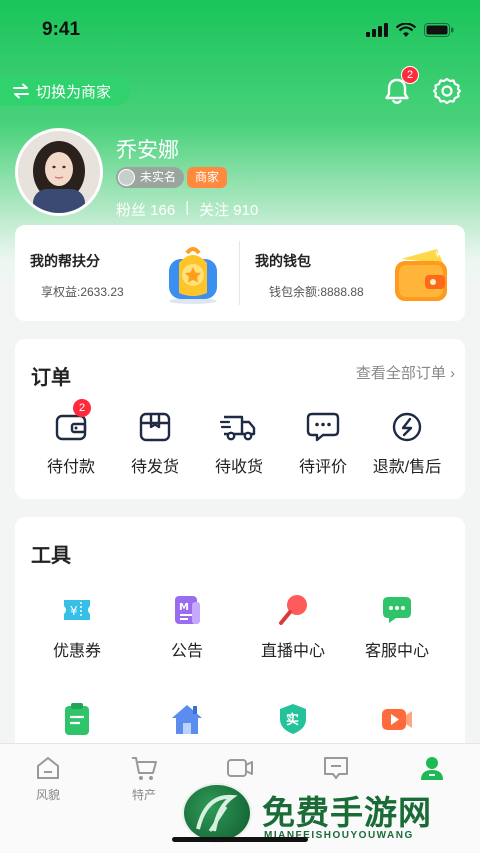 The image size is (480, 853). Describe the element at coordinates (238, 428) in the screenshot. I see `truck-icon` at that location.